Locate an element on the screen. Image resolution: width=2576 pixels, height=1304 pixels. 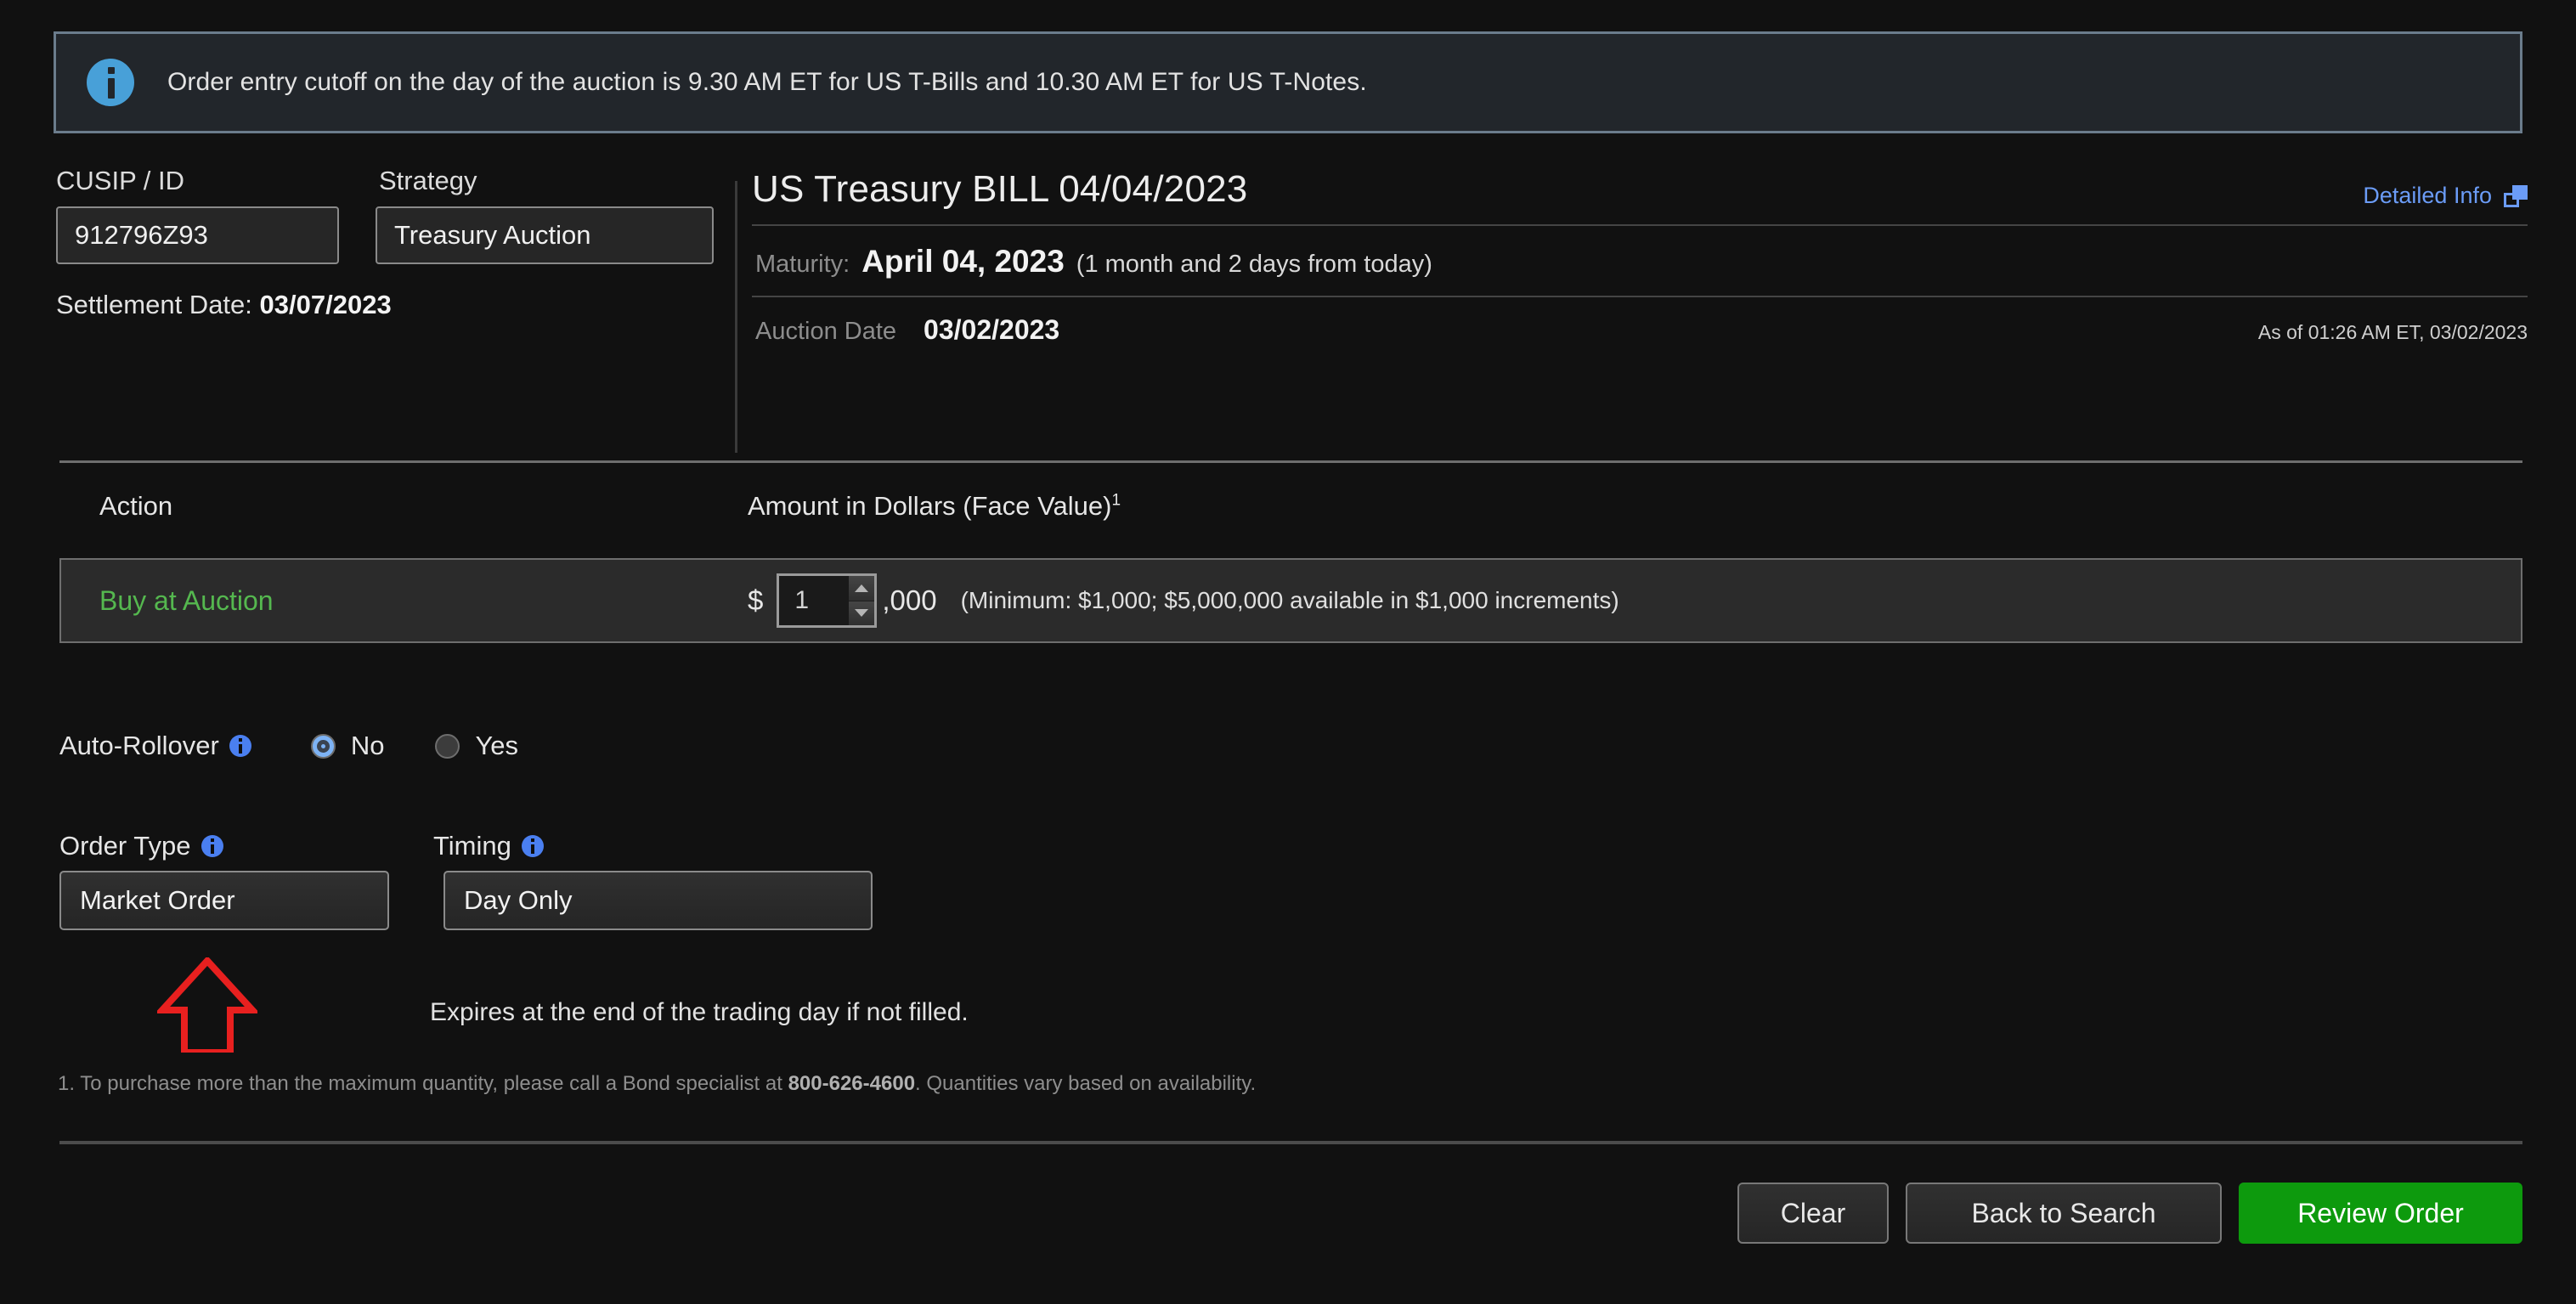
detailed-info-link: Detailed Info is located at coordinates (2445, 187).